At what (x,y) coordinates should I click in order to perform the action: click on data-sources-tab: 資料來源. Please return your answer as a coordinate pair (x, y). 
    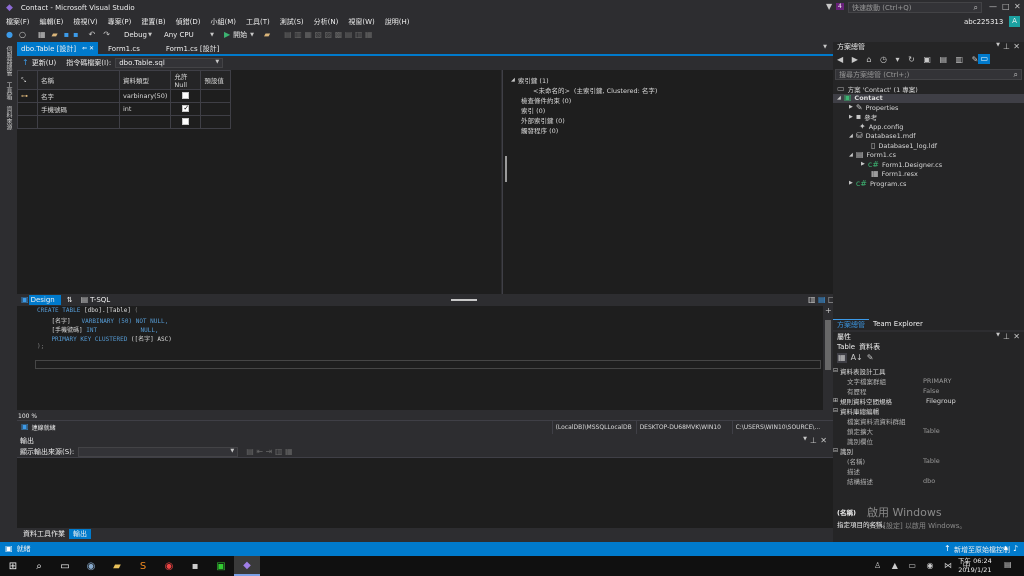
    Looking at the image, I should click on (8, 118).